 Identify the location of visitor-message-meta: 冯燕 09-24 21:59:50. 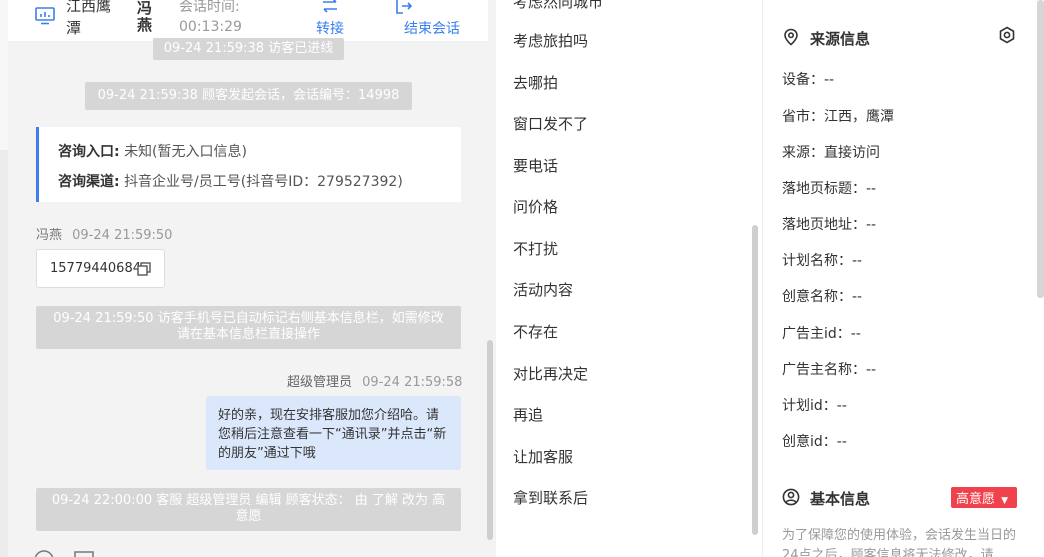
(104, 233).